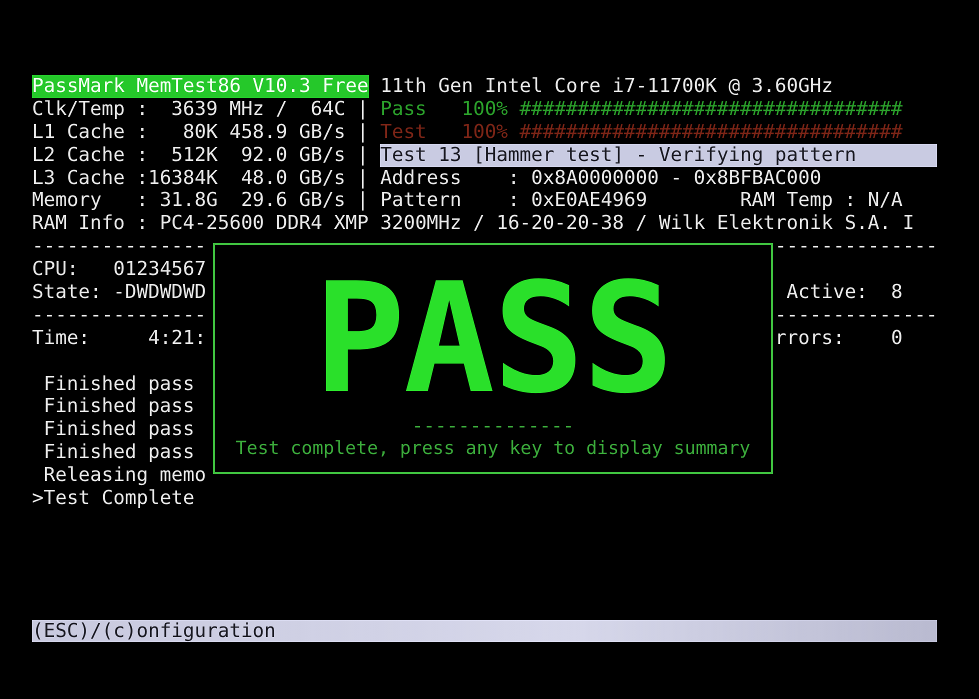  I want to click on system-info-text: Memory : 31.8G 29.6 GB/s |, so click(201, 200).